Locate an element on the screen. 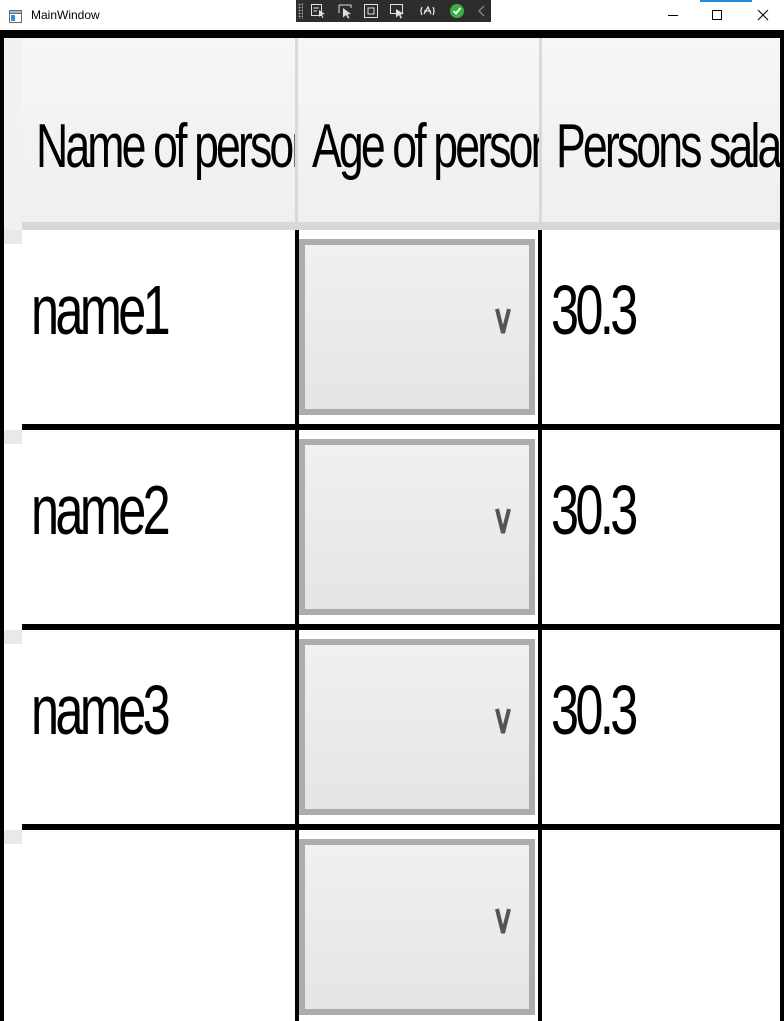 This screenshot has height=1021, width=784. pointer-select-icon is located at coordinates (345, 11).